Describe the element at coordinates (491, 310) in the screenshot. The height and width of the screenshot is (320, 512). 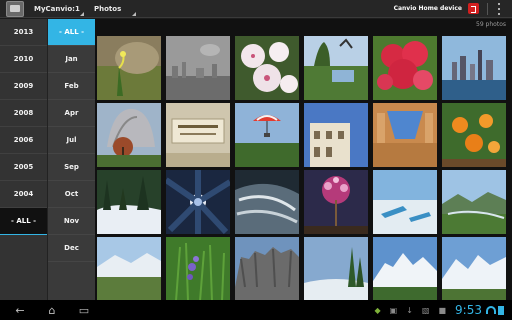
I see `wifi-icon` at that location.